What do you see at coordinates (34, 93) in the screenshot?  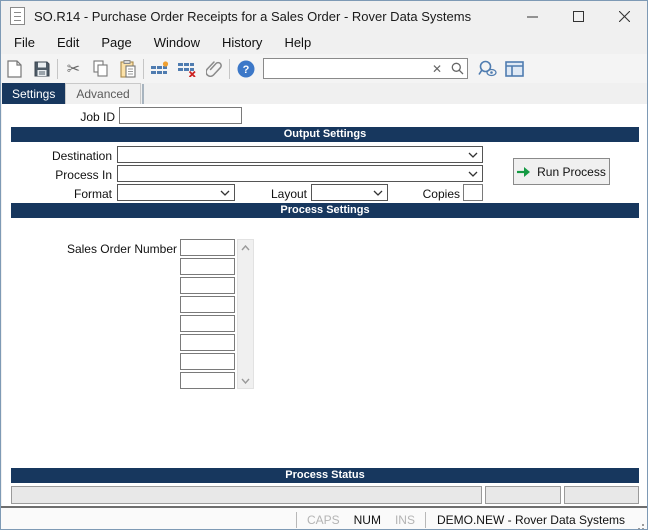 I see `tab-settings: Settings` at bounding box center [34, 93].